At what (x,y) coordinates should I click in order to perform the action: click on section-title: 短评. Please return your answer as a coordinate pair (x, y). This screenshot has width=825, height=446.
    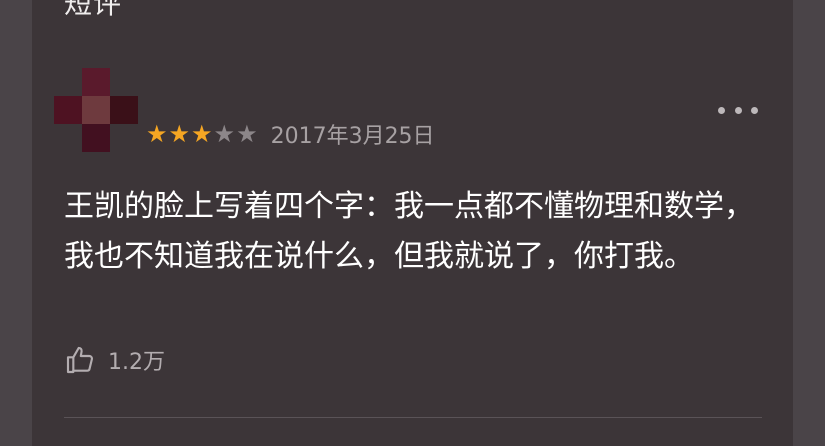
    Looking at the image, I should click on (93, 10).